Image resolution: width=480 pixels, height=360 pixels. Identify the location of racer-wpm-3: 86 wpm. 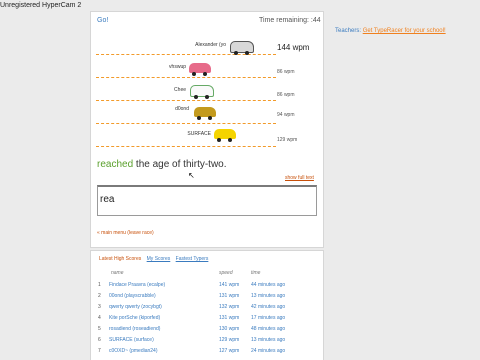
(286, 95).